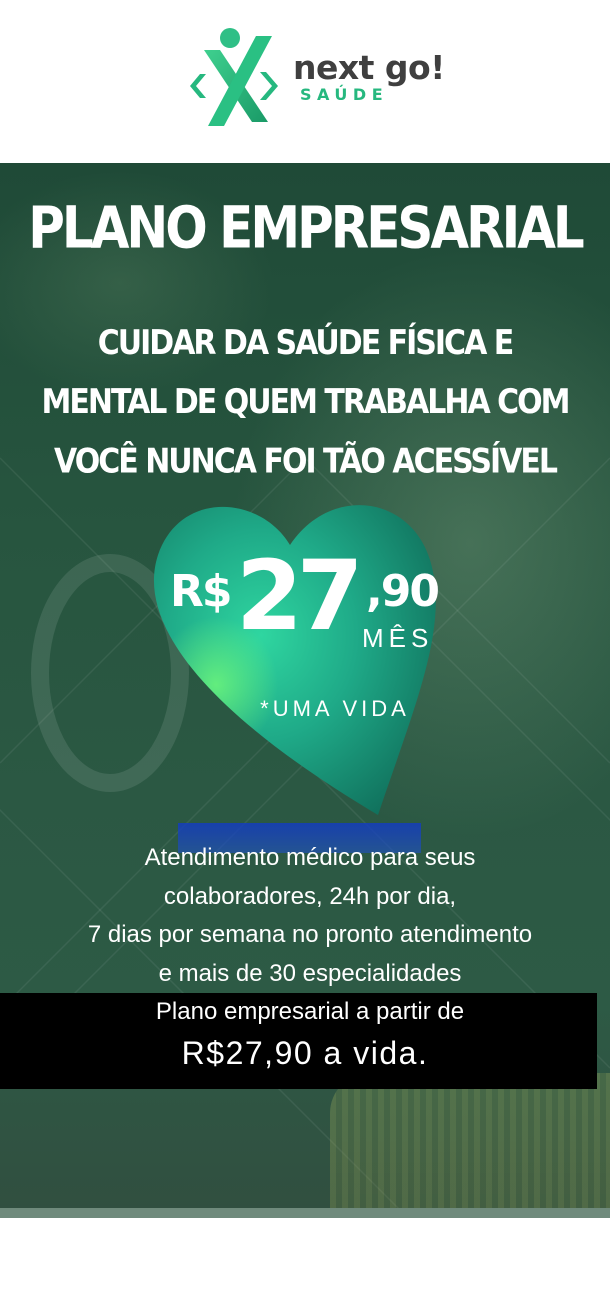 This screenshot has width=610, height=1310. Describe the element at coordinates (335, 708) in the screenshot. I see `price-note: *UMA VIDA` at that location.